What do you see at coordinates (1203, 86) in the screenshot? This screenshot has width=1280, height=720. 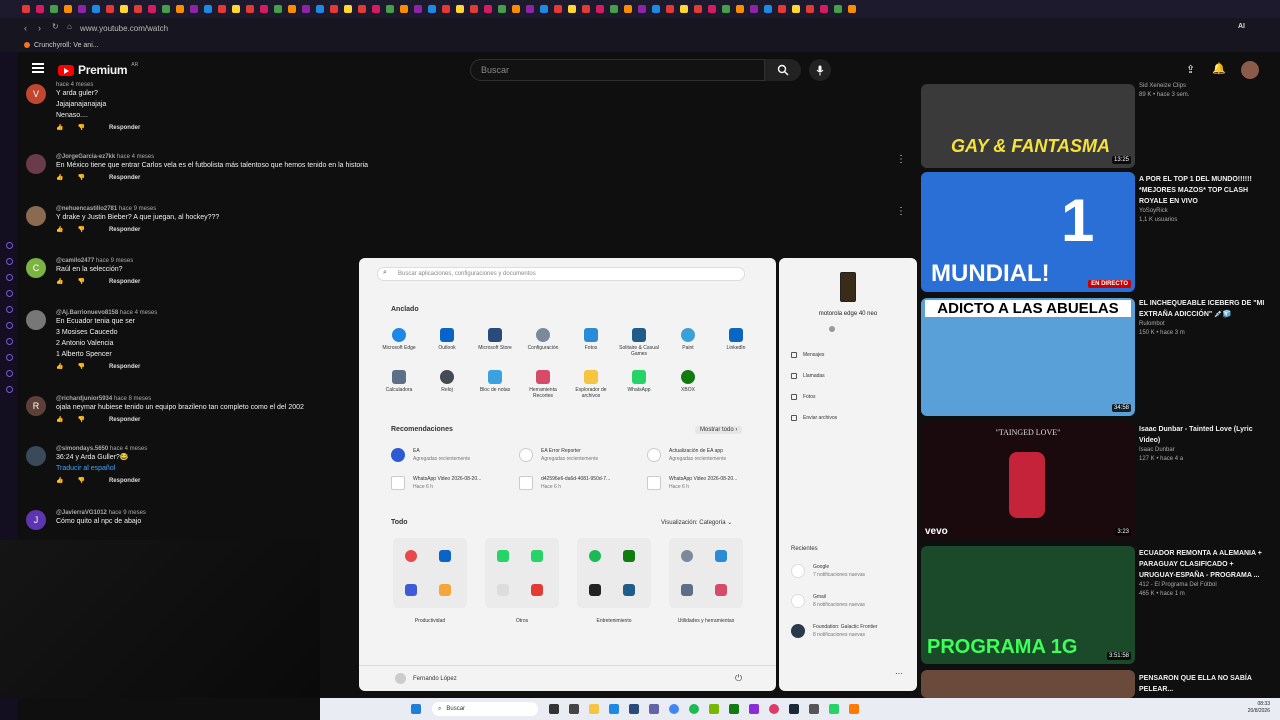 I see `channel-name: Sid Xeneize Clips` at bounding box center [1203, 86].